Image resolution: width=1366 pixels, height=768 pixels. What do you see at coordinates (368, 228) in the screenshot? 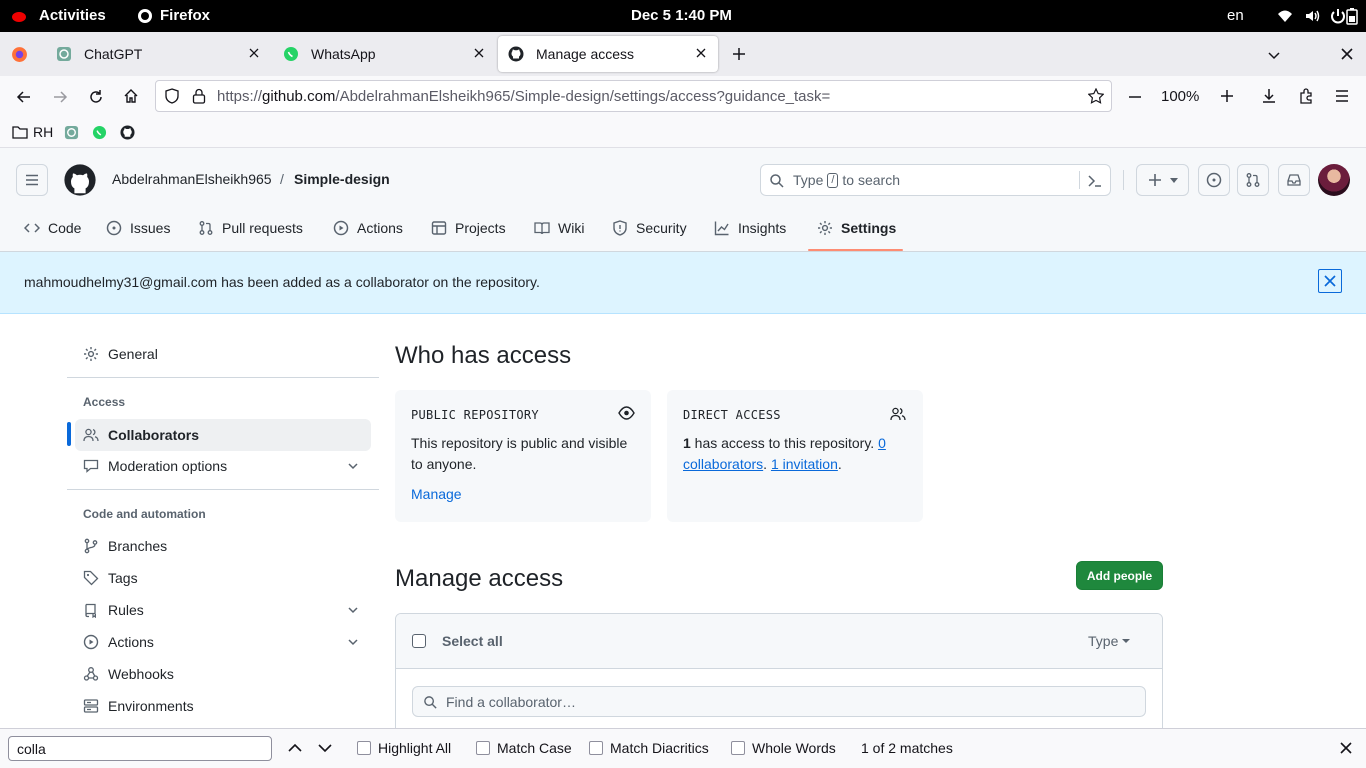
I see `repo-tab-actions: Actions` at bounding box center [368, 228].